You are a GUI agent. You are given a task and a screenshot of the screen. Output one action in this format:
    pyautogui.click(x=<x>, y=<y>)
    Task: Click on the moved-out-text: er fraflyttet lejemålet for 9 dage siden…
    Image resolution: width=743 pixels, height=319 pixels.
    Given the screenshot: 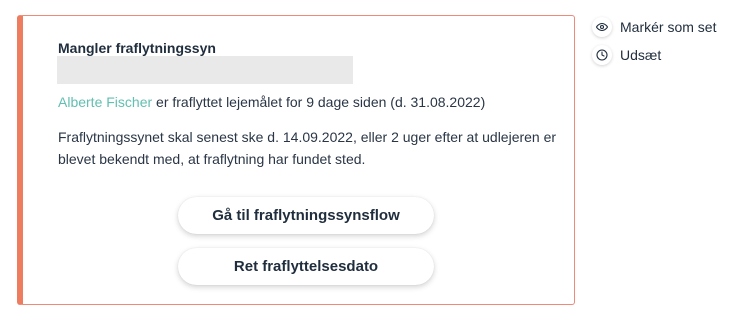 What is the action you would take?
    pyautogui.click(x=319, y=102)
    